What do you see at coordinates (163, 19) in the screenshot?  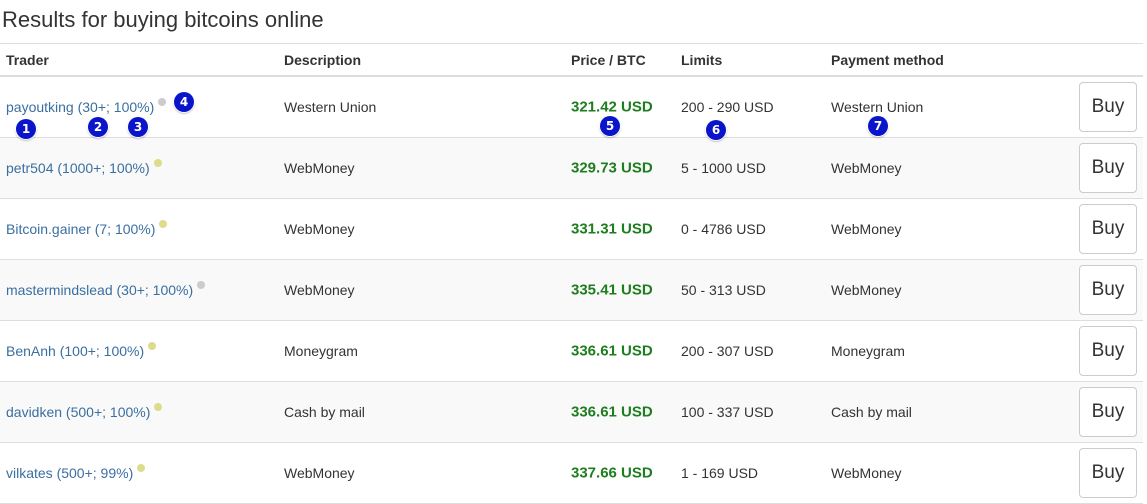 I see `page-title: Results for buying bitcoins online` at bounding box center [163, 19].